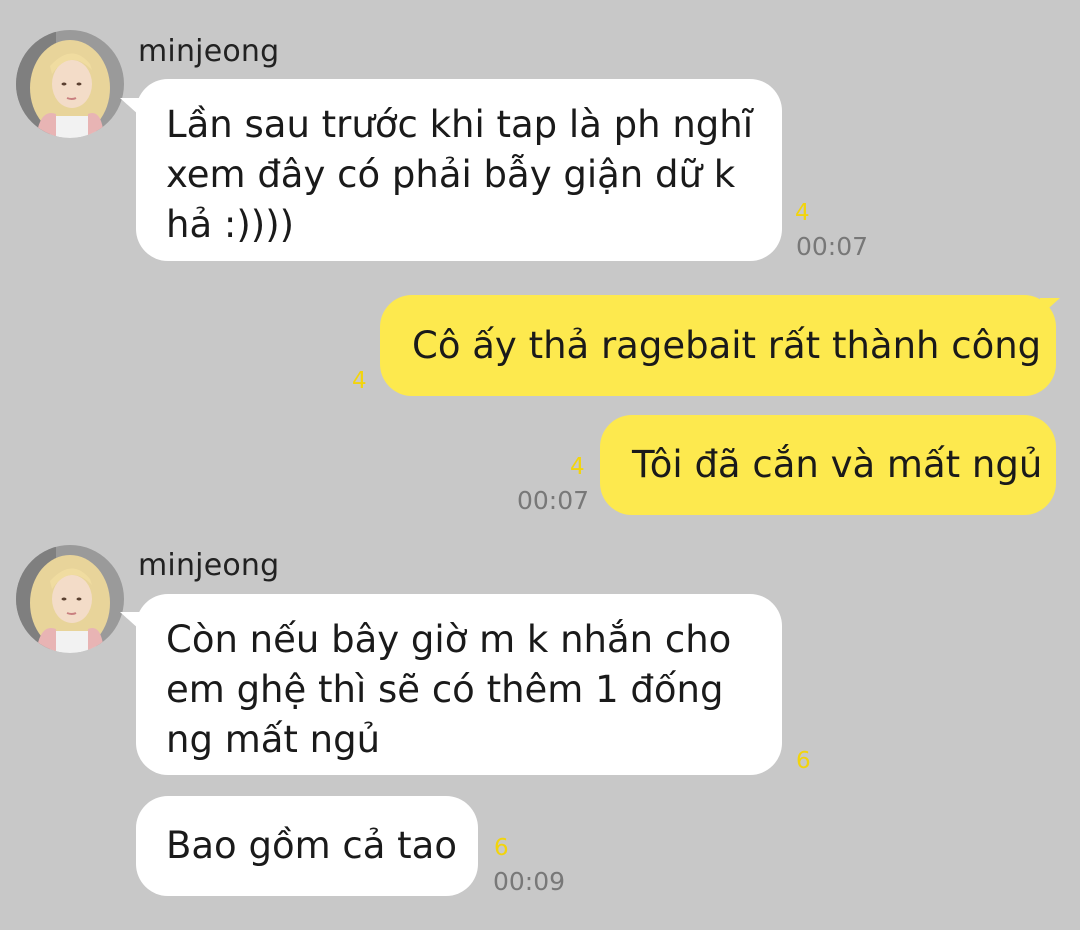 The image size is (1080, 930). Describe the element at coordinates (273, 739) in the screenshot. I see `message-text-line: ng mất ngủ` at that location.